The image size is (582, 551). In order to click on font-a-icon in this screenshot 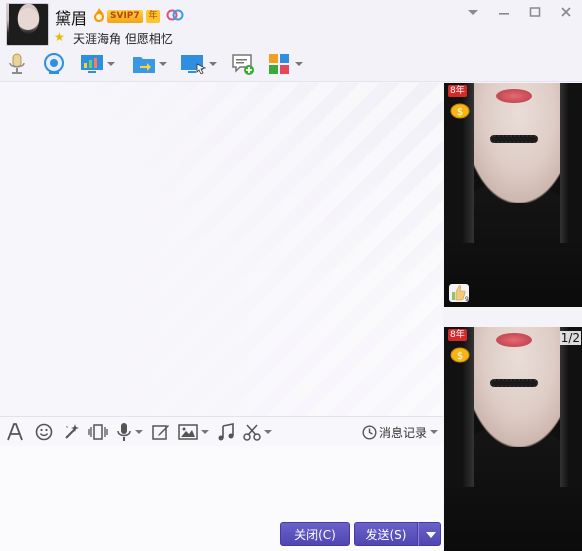, I will do `click(15, 432)`.